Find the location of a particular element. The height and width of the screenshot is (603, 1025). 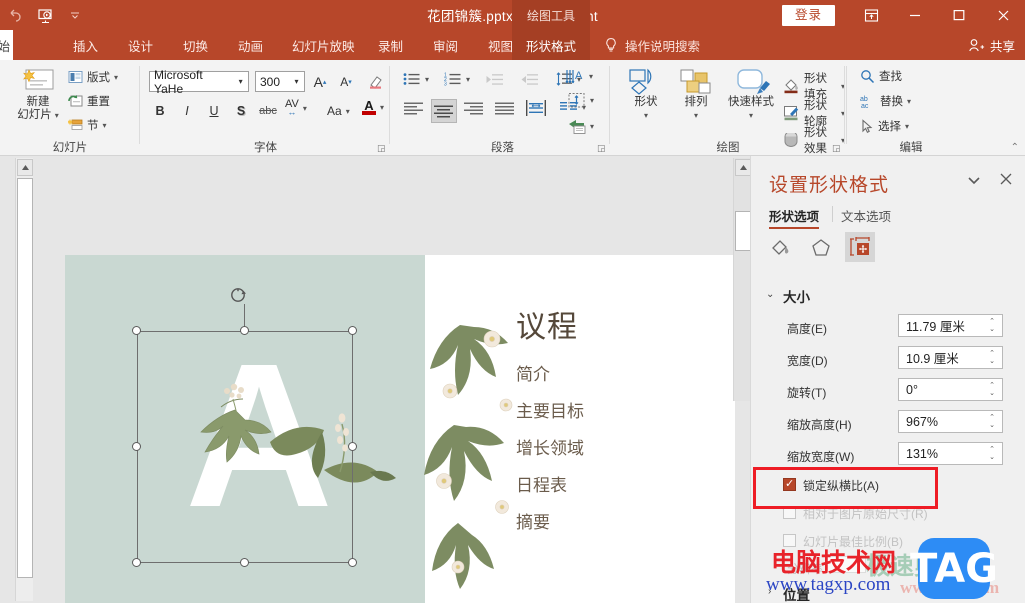

tab-slideshow: 幻灯片放映 is located at coordinates (323, 45).